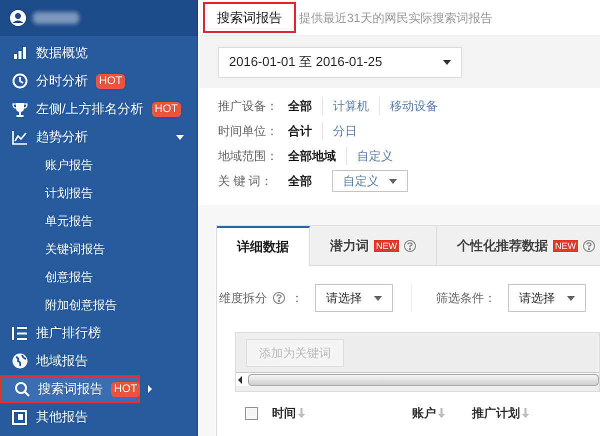 The image size is (600, 436). What do you see at coordinates (246, 181) in the screenshot?
I see `filter-label: 关 键 词：` at bounding box center [246, 181].